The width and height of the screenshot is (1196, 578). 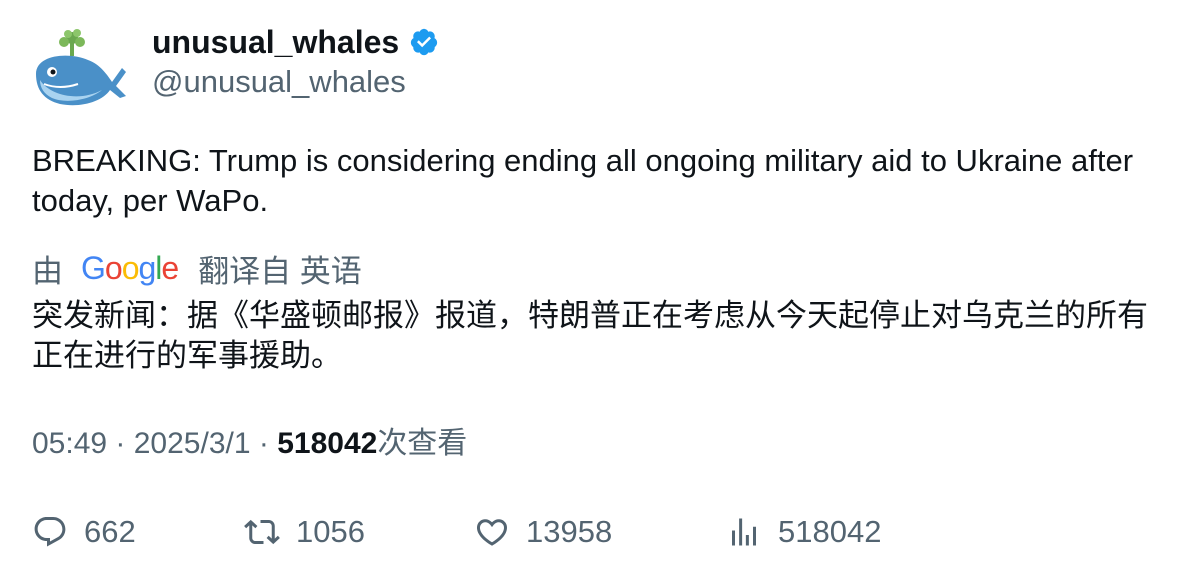 What do you see at coordinates (492, 532) in the screenshot?
I see `heart-icon` at bounding box center [492, 532].